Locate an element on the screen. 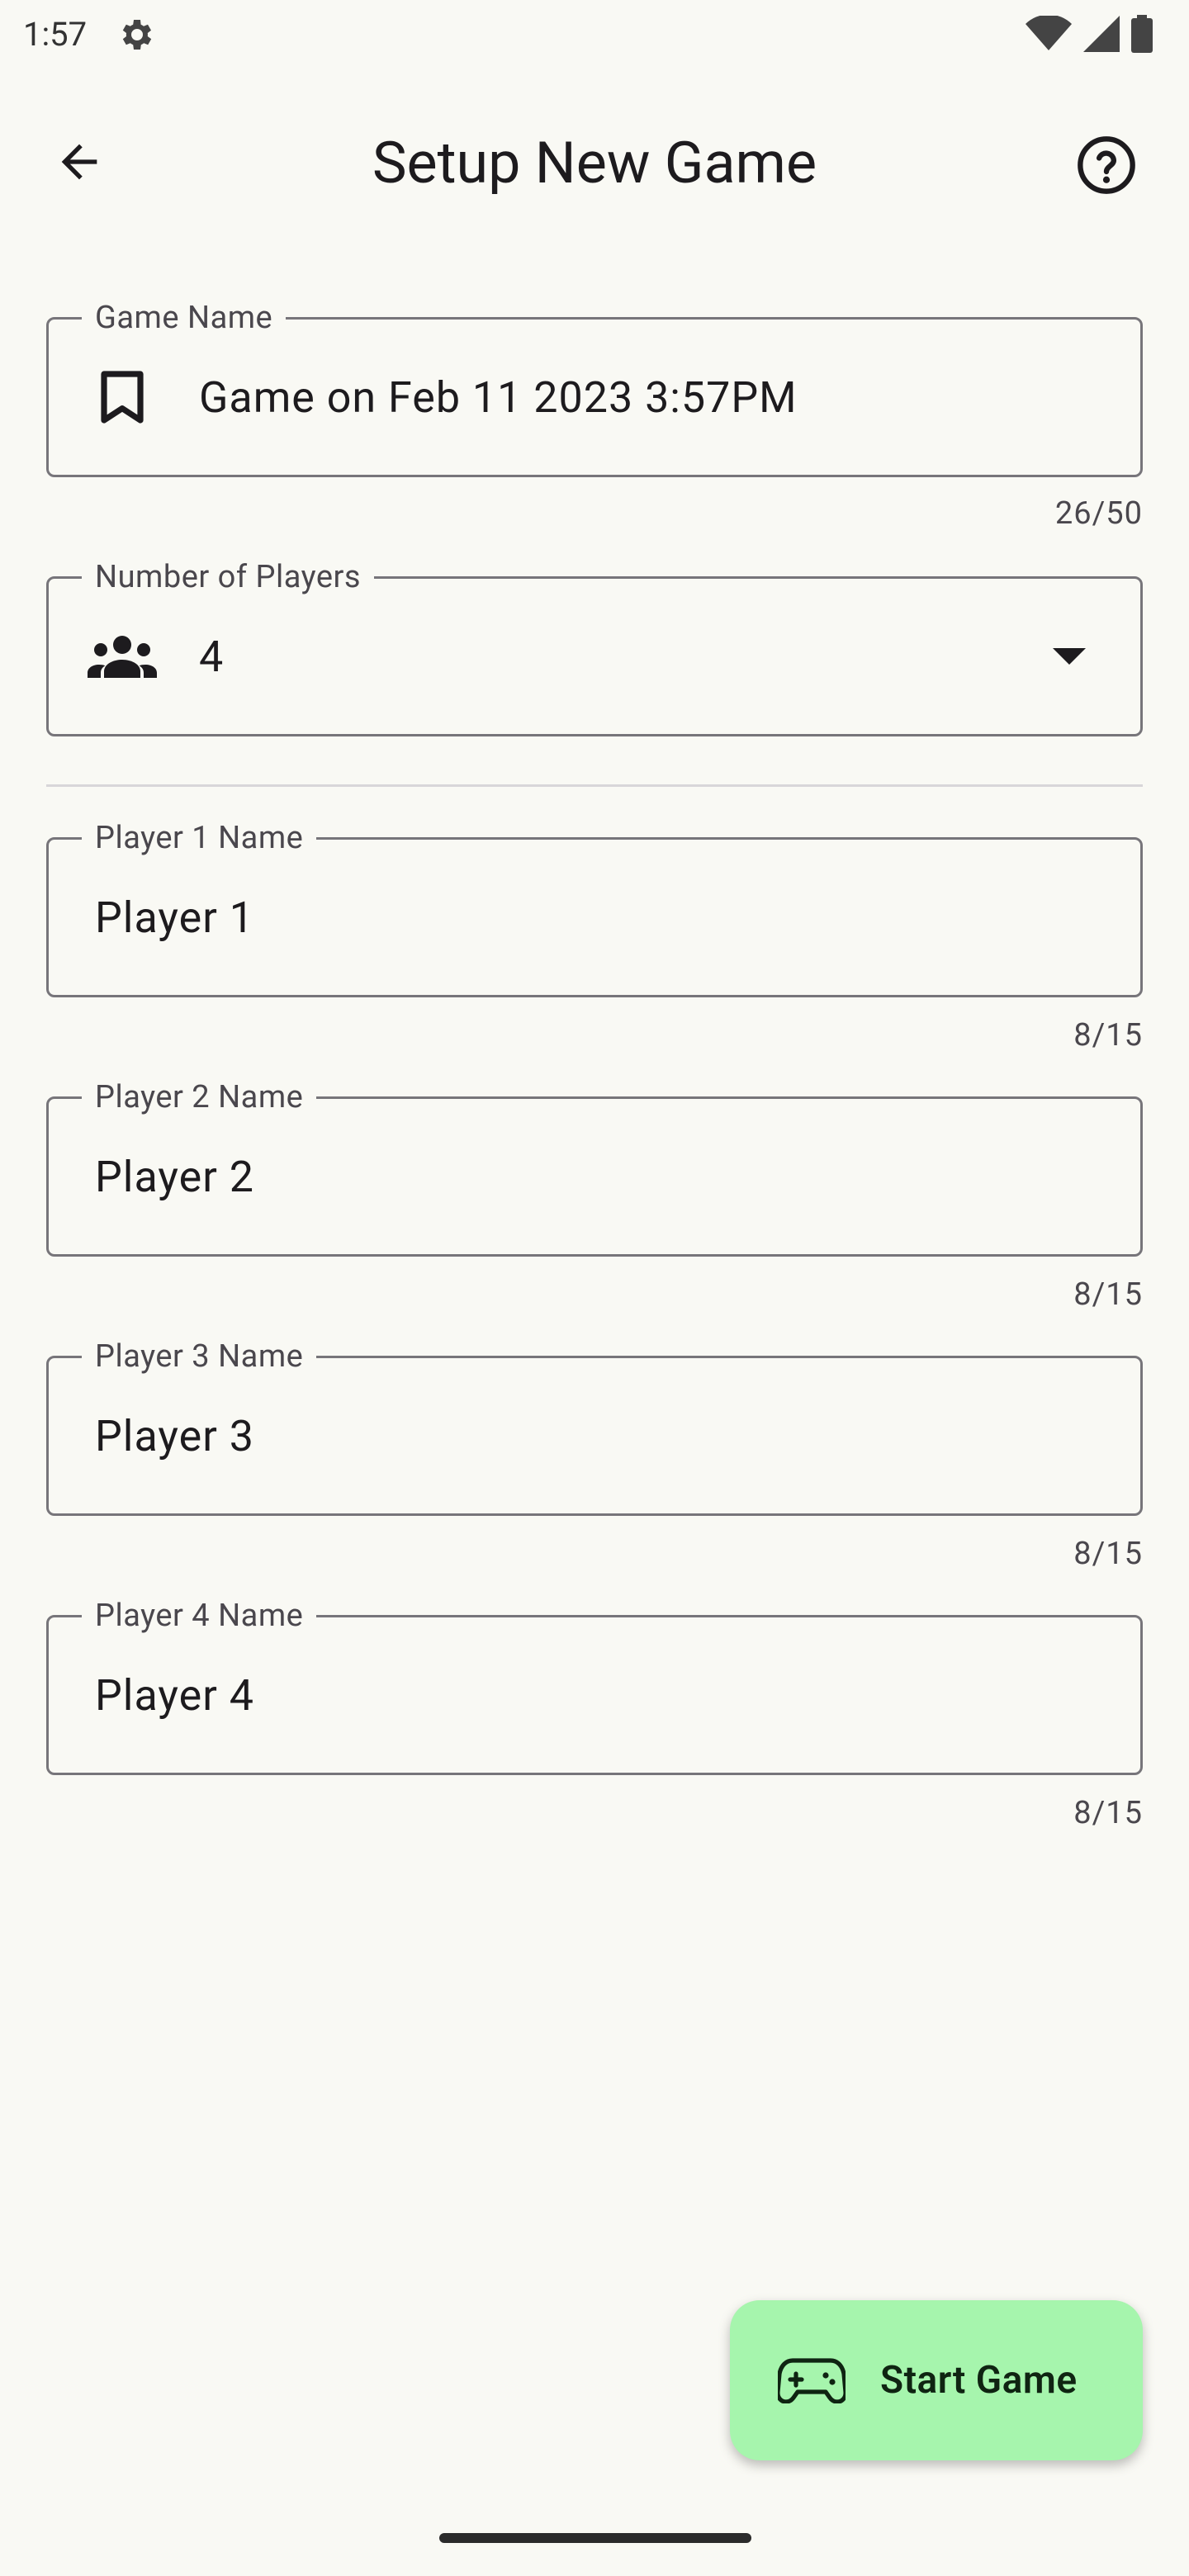 This screenshot has width=1189, height=2576. player-3-name-input: Player 3 is located at coordinates (174, 1435).